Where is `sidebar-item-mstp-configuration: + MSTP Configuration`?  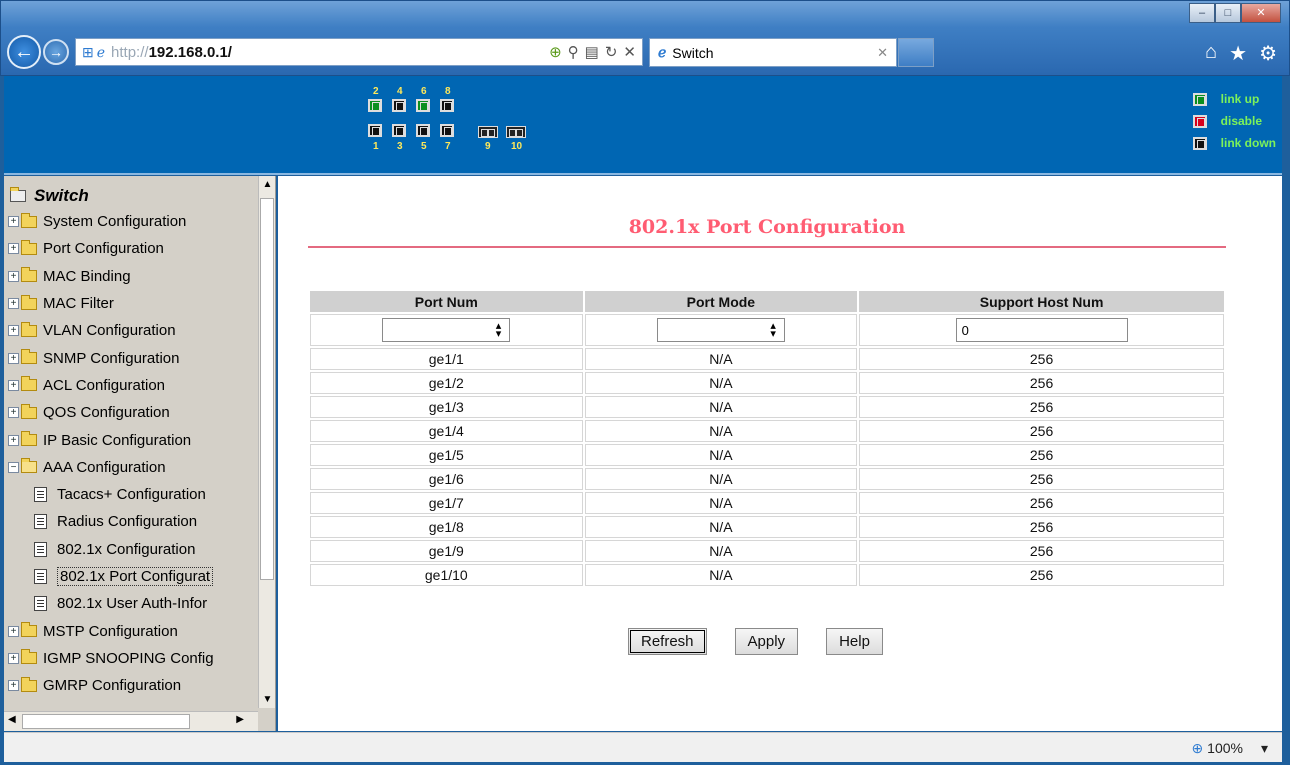 sidebar-item-mstp-configuration: + MSTP Configuration is located at coordinates (131, 630).